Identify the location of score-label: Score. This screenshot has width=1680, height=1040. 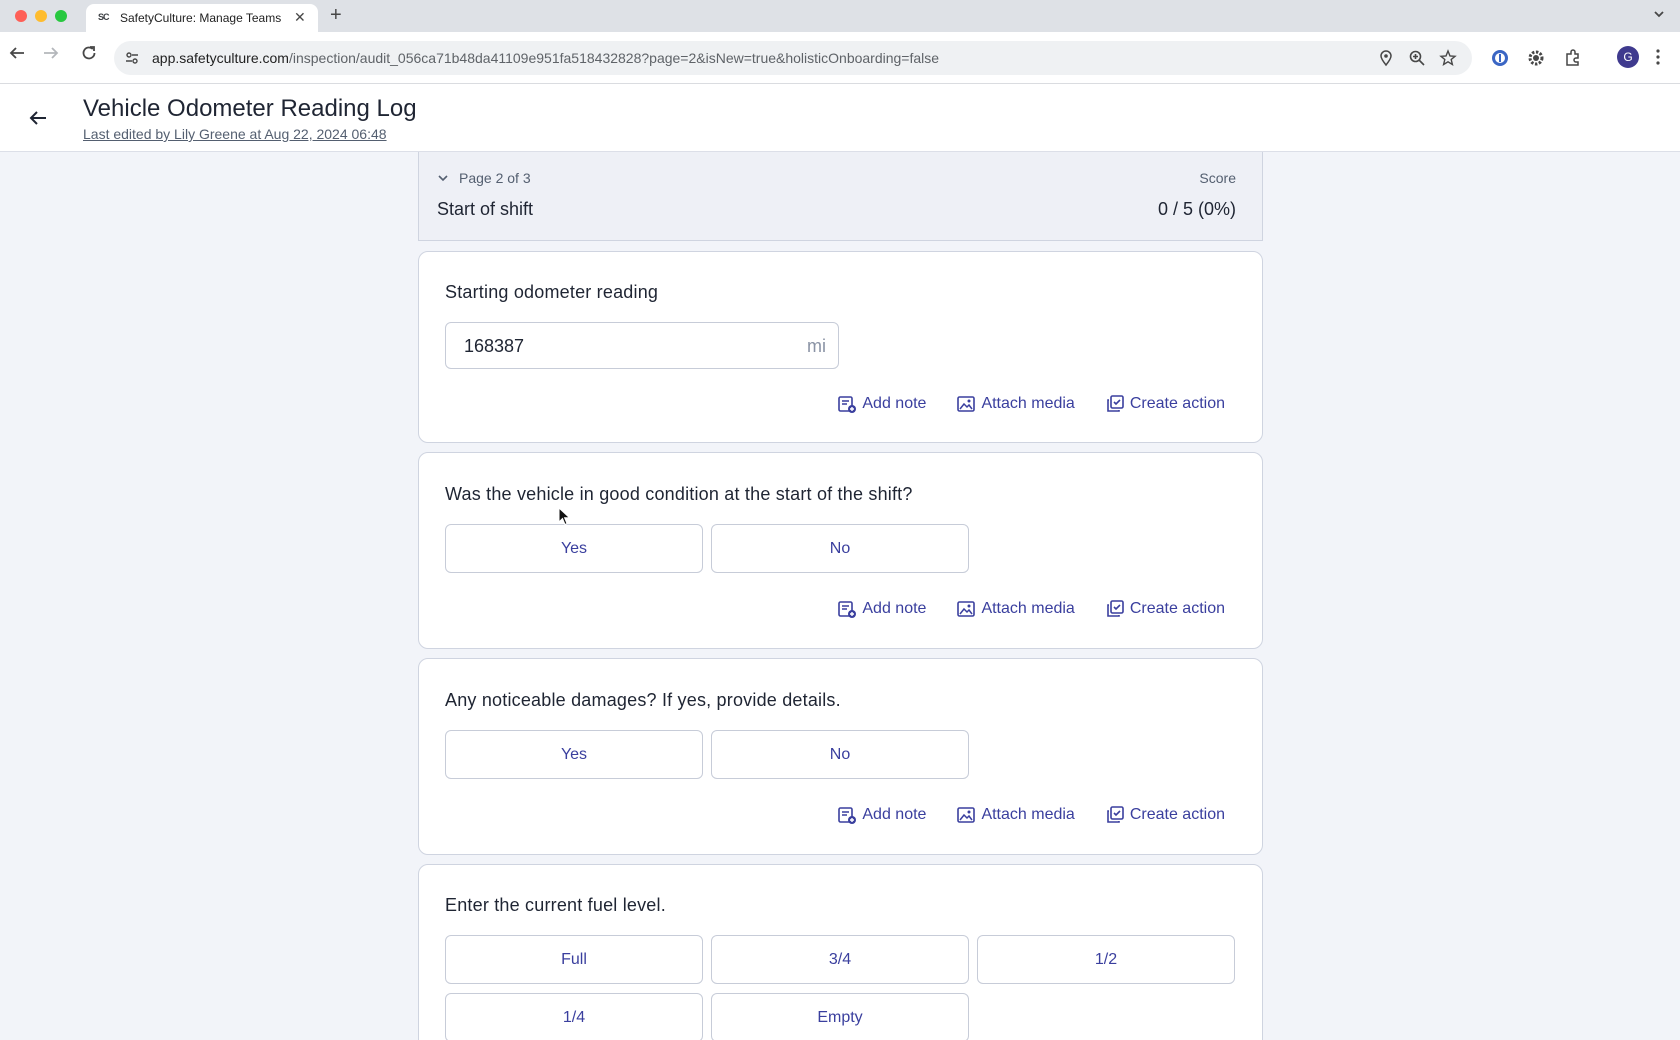
(1217, 178).